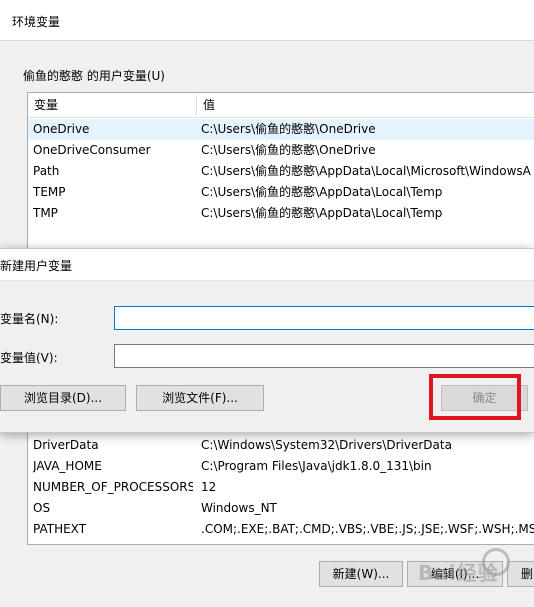 This screenshot has width=534, height=607. What do you see at coordinates (36, 266) in the screenshot?
I see `dialog-title: 新建用户变量` at bounding box center [36, 266].